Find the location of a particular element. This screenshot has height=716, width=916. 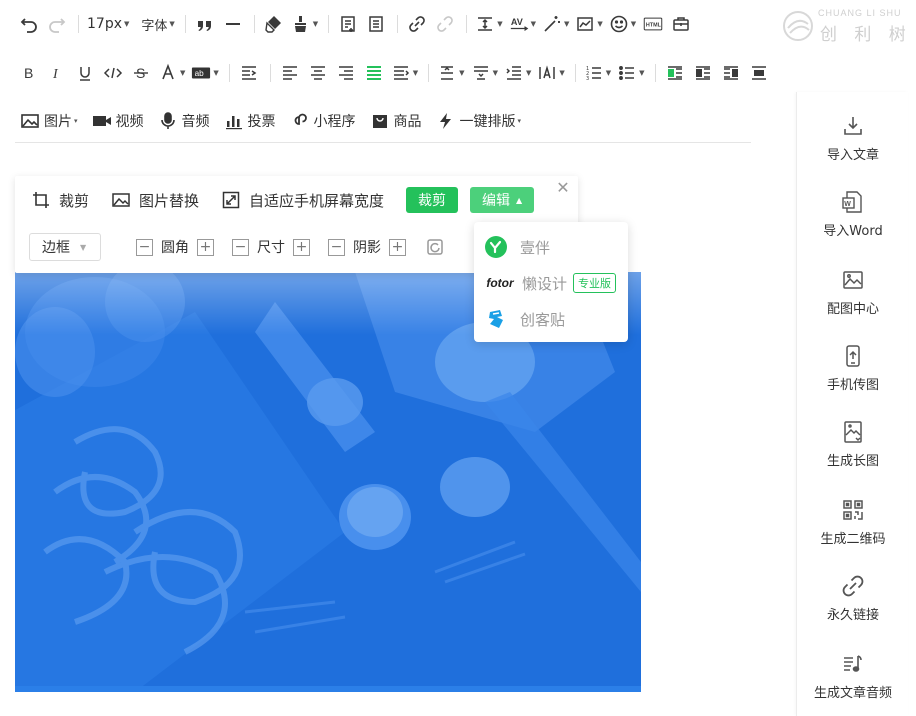

bold-icon: B is located at coordinates (29, 73).